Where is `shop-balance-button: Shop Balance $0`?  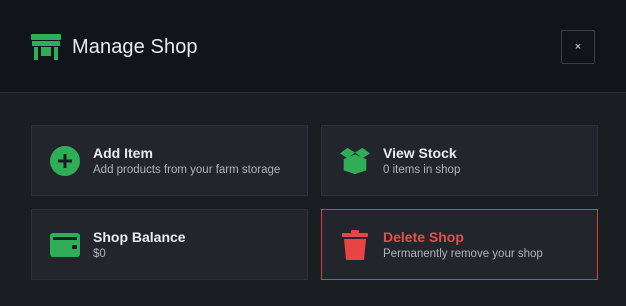
shop-balance-button: Shop Balance $0 is located at coordinates (169, 244).